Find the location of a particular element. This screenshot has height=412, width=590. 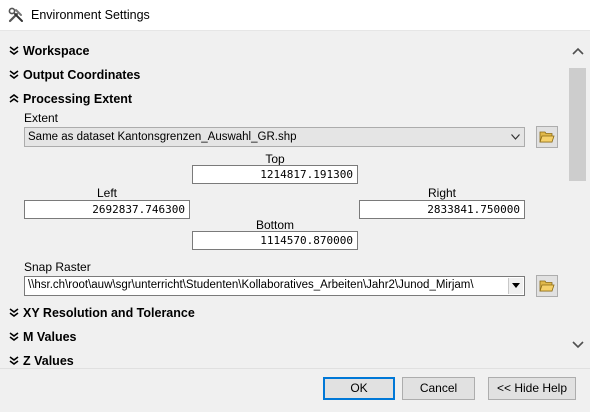

section-label: Workspace is located at coordinates (56, 51).